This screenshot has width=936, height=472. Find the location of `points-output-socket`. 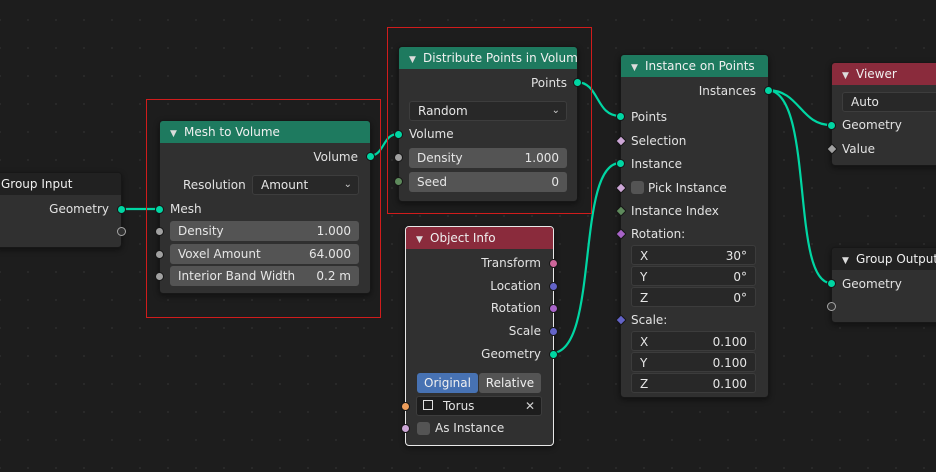

points-output-socket is located at coordinates (577, 82).